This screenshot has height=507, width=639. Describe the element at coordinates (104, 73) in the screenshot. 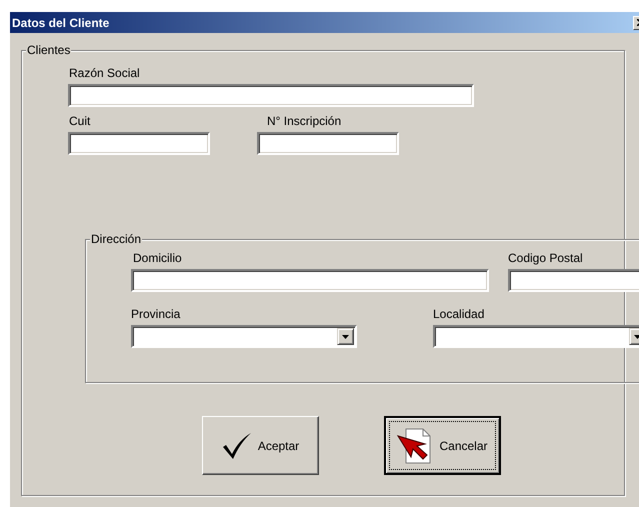

I see `field-label: Razón Social` at that location.